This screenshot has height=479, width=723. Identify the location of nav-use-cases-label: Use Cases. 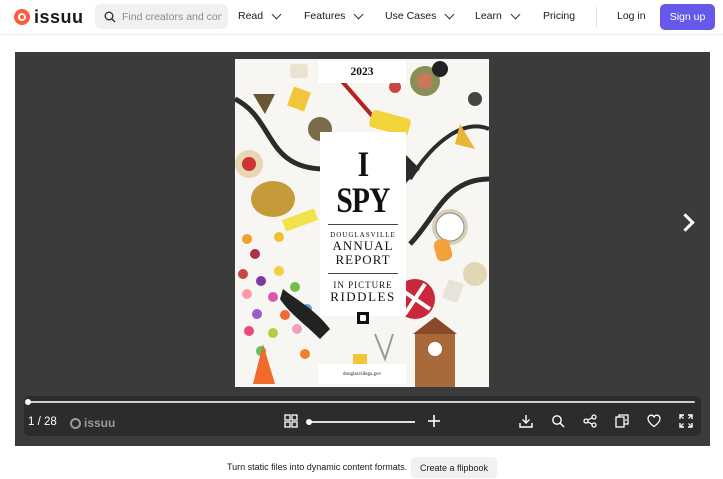
(411, 16).